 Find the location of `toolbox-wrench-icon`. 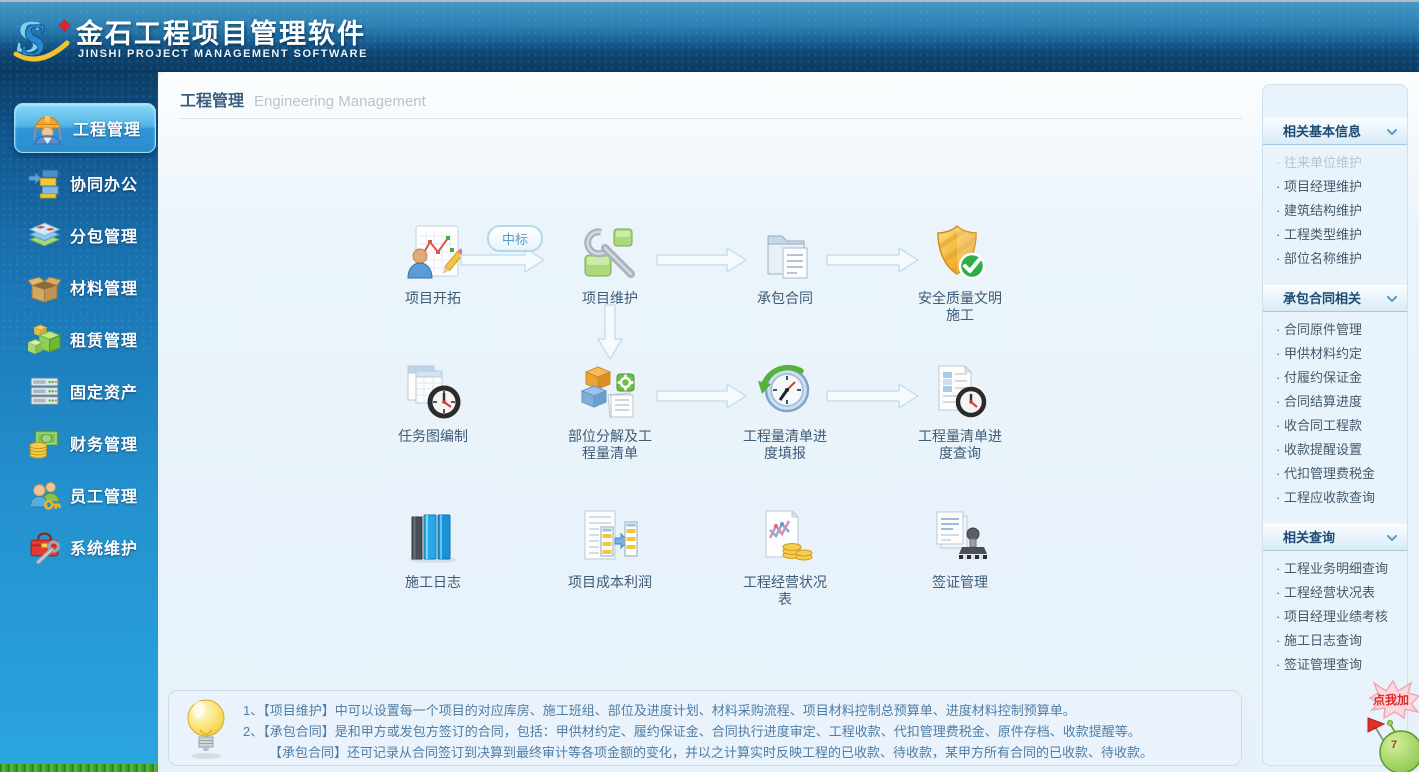

toolbox-wrench-icon is located at coordinates (45, 548).